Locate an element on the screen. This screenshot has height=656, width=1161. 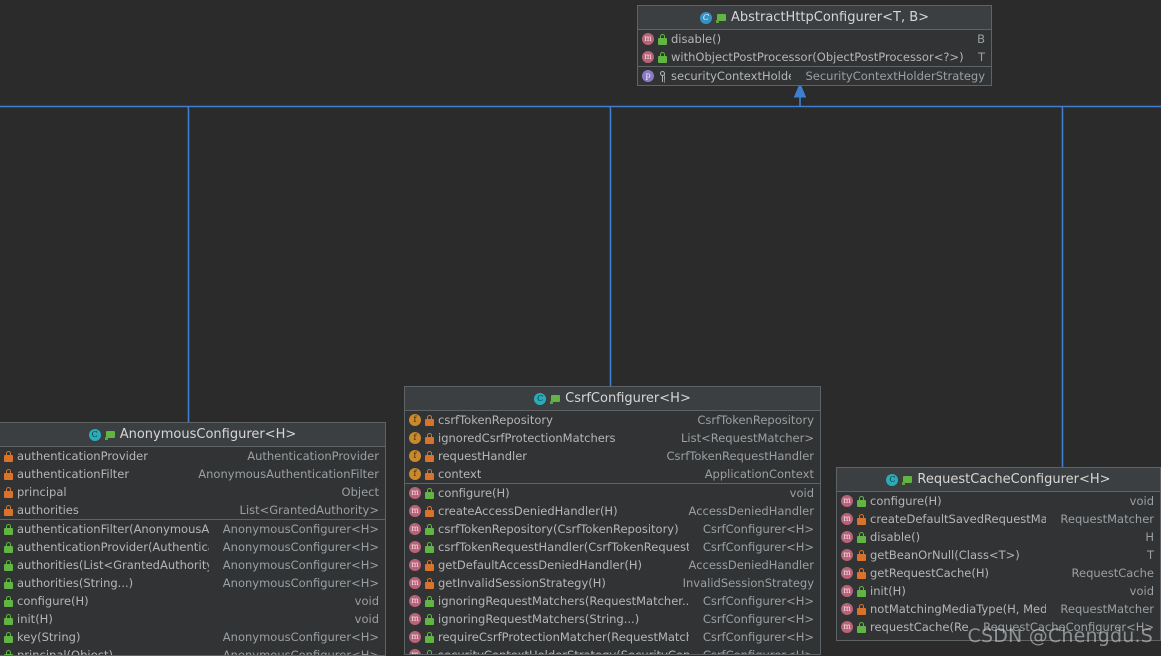
member-type: CsrfTokenRequestHandler is located at coordinates (735, 456).